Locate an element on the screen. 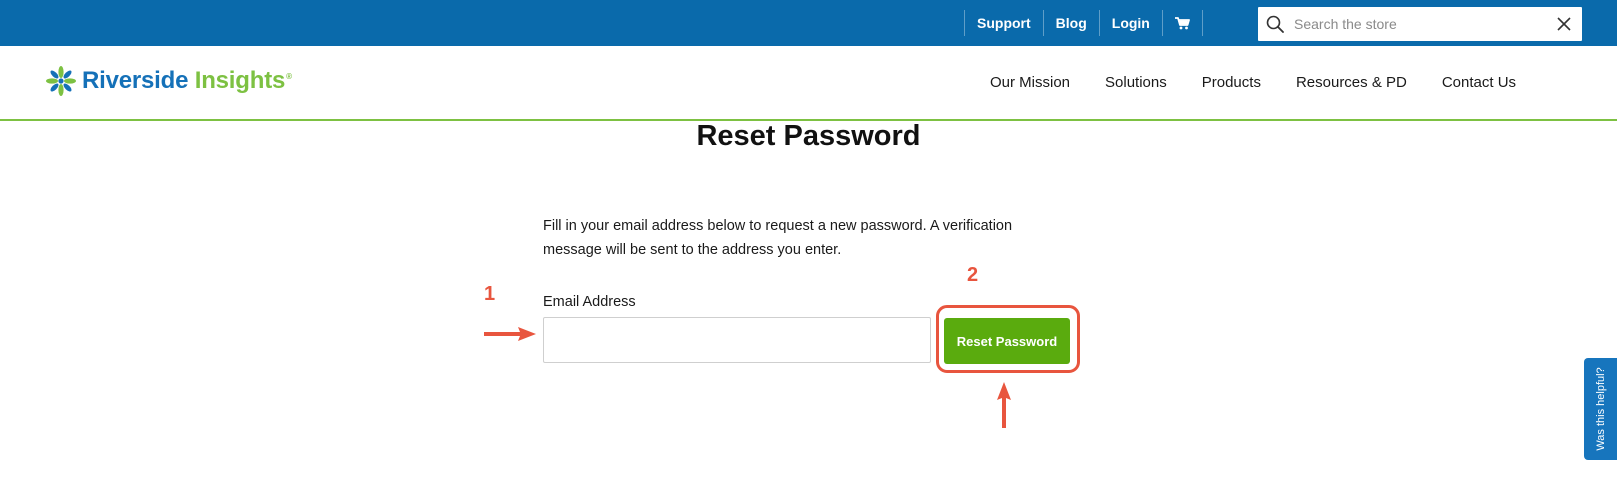  annotation-number-2: 2 is located at coordinates (973, 275).